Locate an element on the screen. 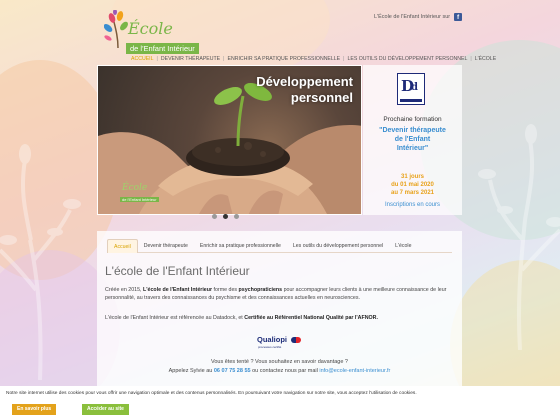  slide-title: Développement personnel is located at coordinates (304, 90).